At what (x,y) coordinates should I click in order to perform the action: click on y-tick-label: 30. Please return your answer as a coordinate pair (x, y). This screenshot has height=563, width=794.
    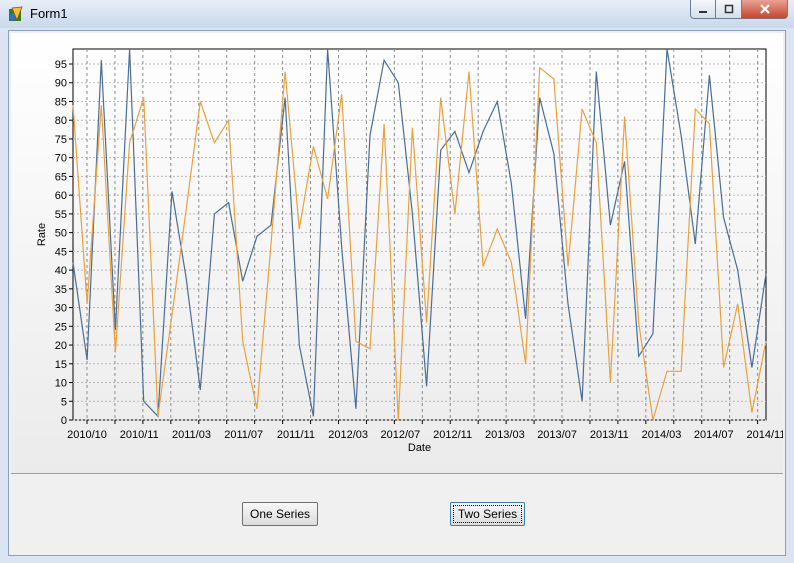
    Looking at the image, I should click on (61, 309).